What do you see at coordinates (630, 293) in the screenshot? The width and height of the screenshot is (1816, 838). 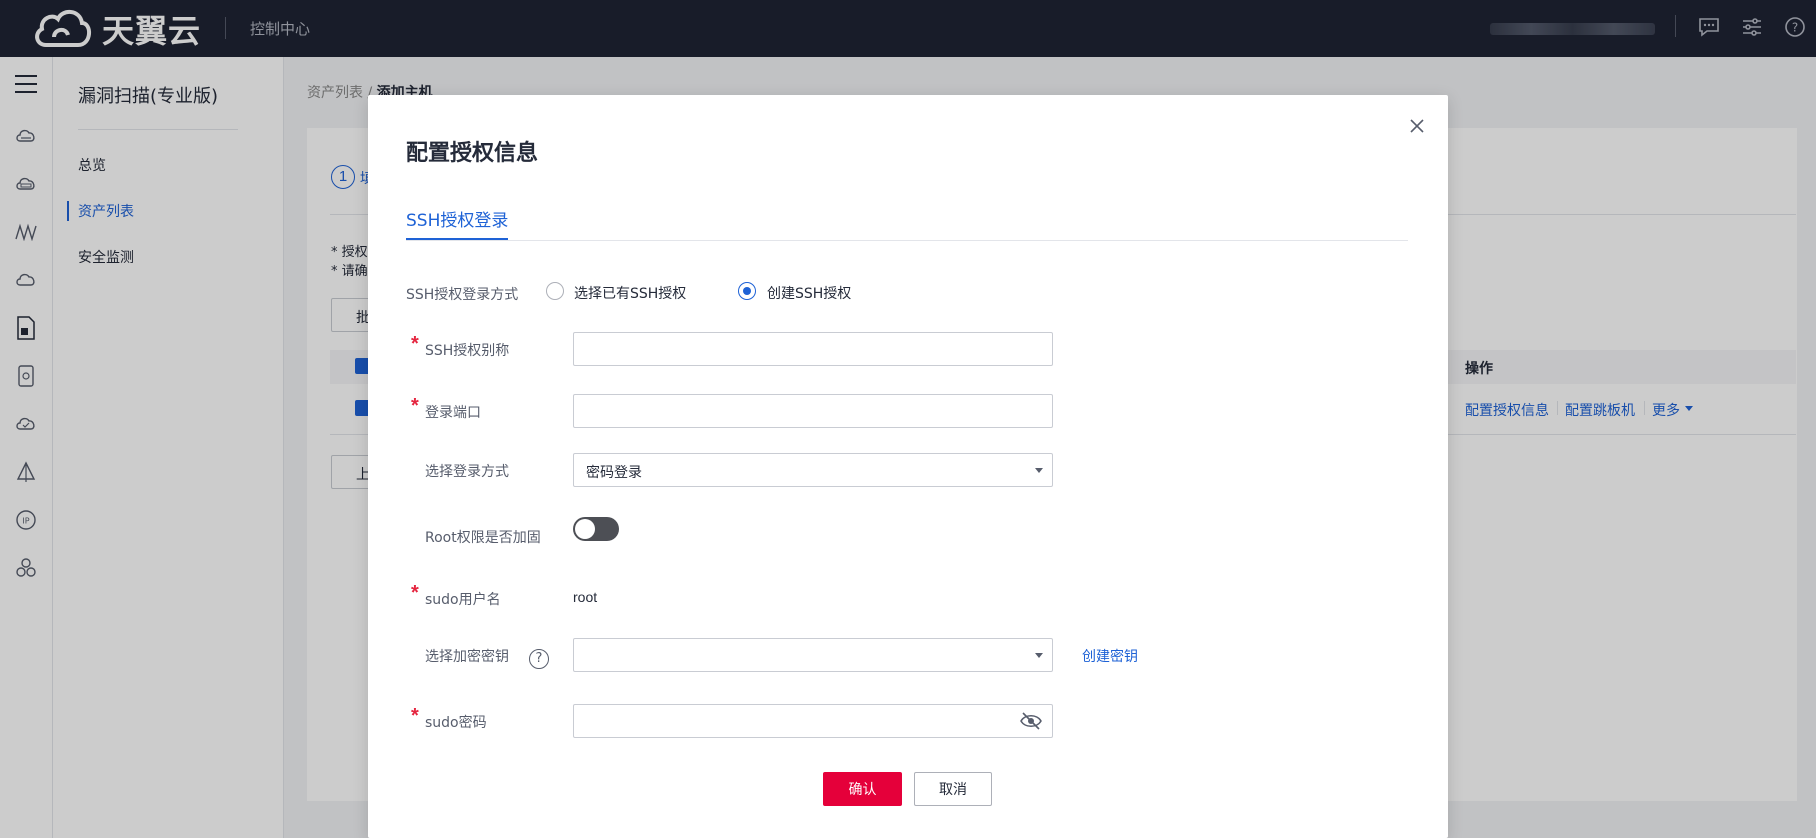 I see `radio-existing-ssh-label: 选择已有SSH授权` at bounding box center [630, 293].